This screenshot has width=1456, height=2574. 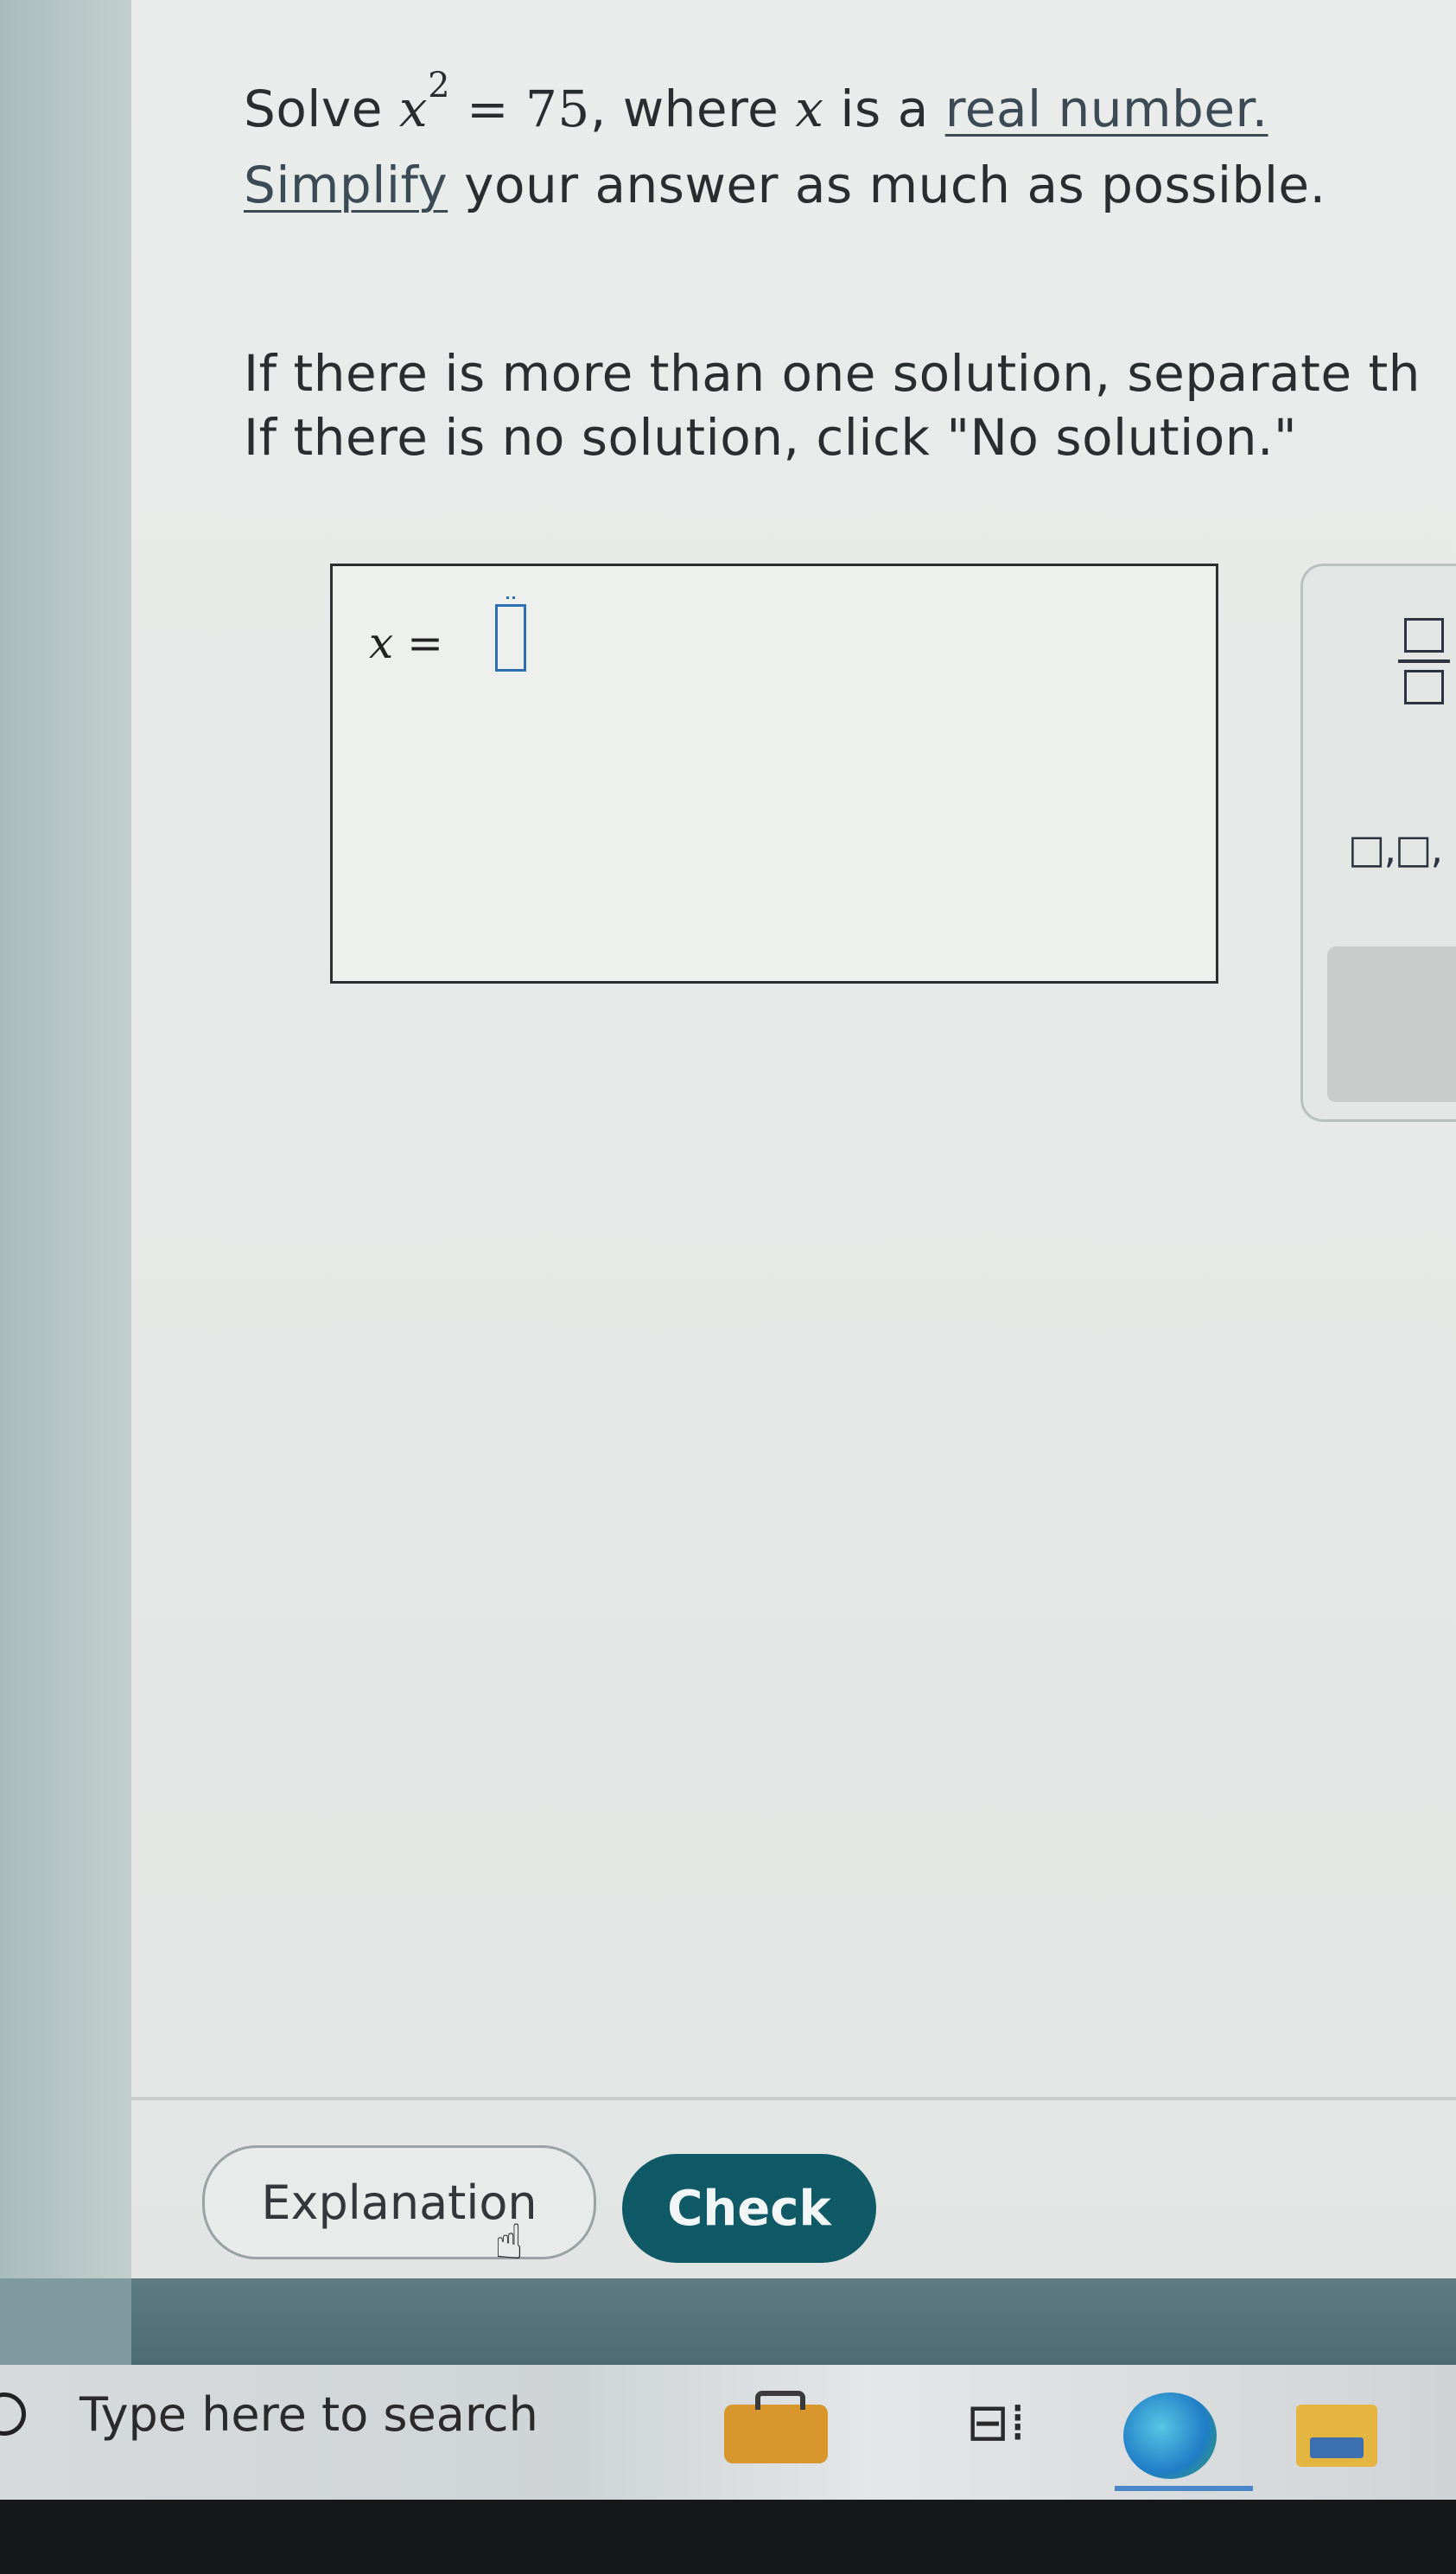 I want to click on footer-band, so click(x=793, y=2322).